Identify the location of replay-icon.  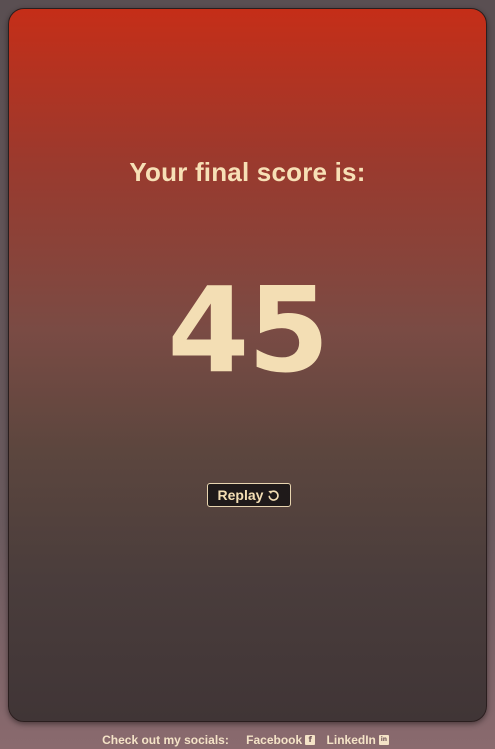
(274, 495).